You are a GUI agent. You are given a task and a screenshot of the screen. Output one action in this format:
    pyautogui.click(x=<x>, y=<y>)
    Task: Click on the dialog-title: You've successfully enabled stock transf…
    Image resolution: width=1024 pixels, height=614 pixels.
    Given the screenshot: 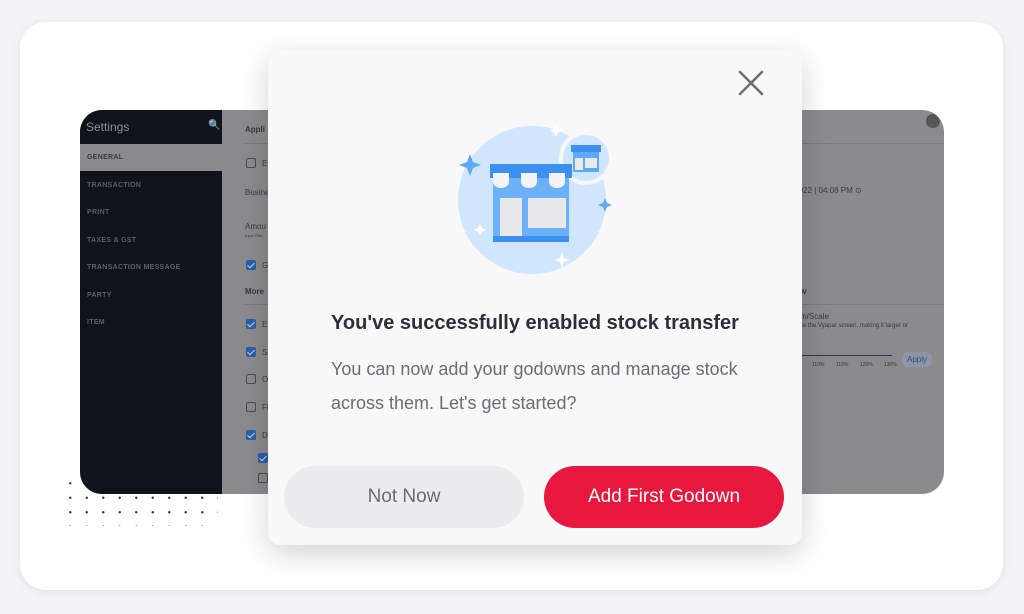 What is the action you would take?
    pyautogui.click(x=535, y=323)
    